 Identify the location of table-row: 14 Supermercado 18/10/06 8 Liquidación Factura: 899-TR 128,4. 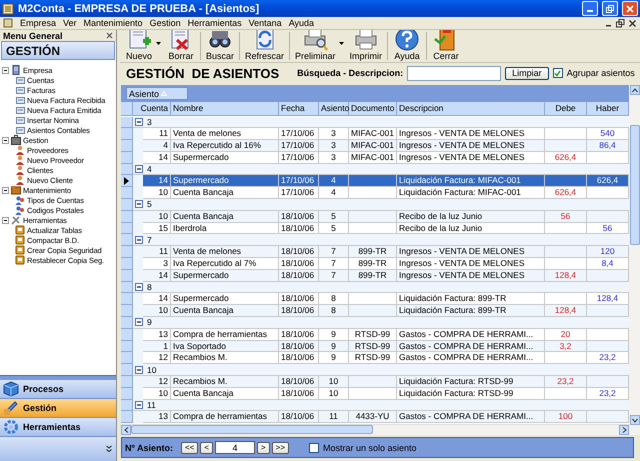
(386, 299).